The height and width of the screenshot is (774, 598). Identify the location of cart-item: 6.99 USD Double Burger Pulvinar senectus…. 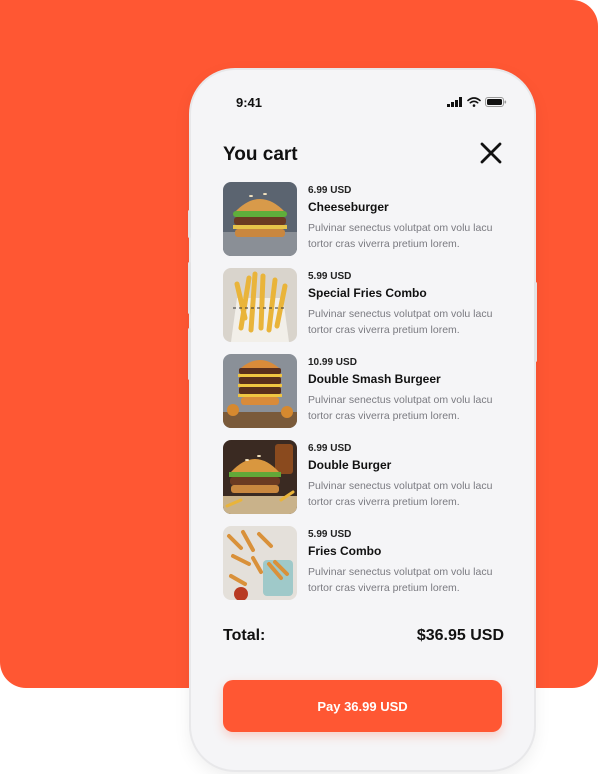
(365, 483).